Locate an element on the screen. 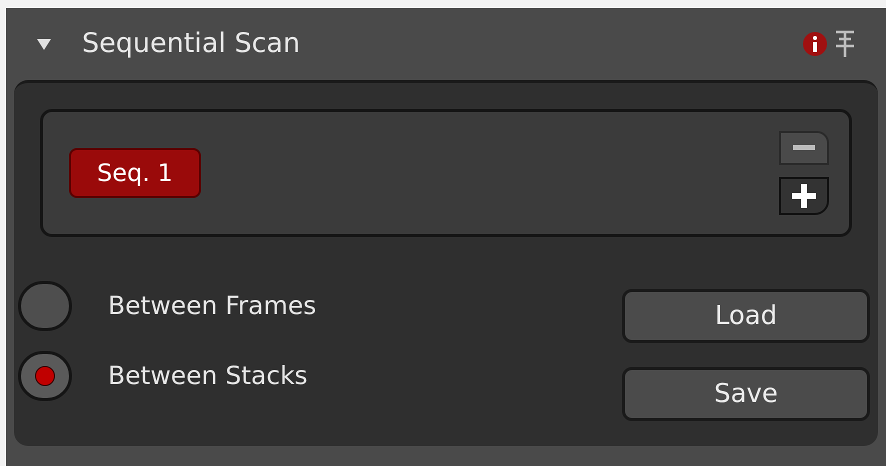 This screenshot has height=466, width=886. radio-label: Between Stacks is located at coordinates (208, 376).